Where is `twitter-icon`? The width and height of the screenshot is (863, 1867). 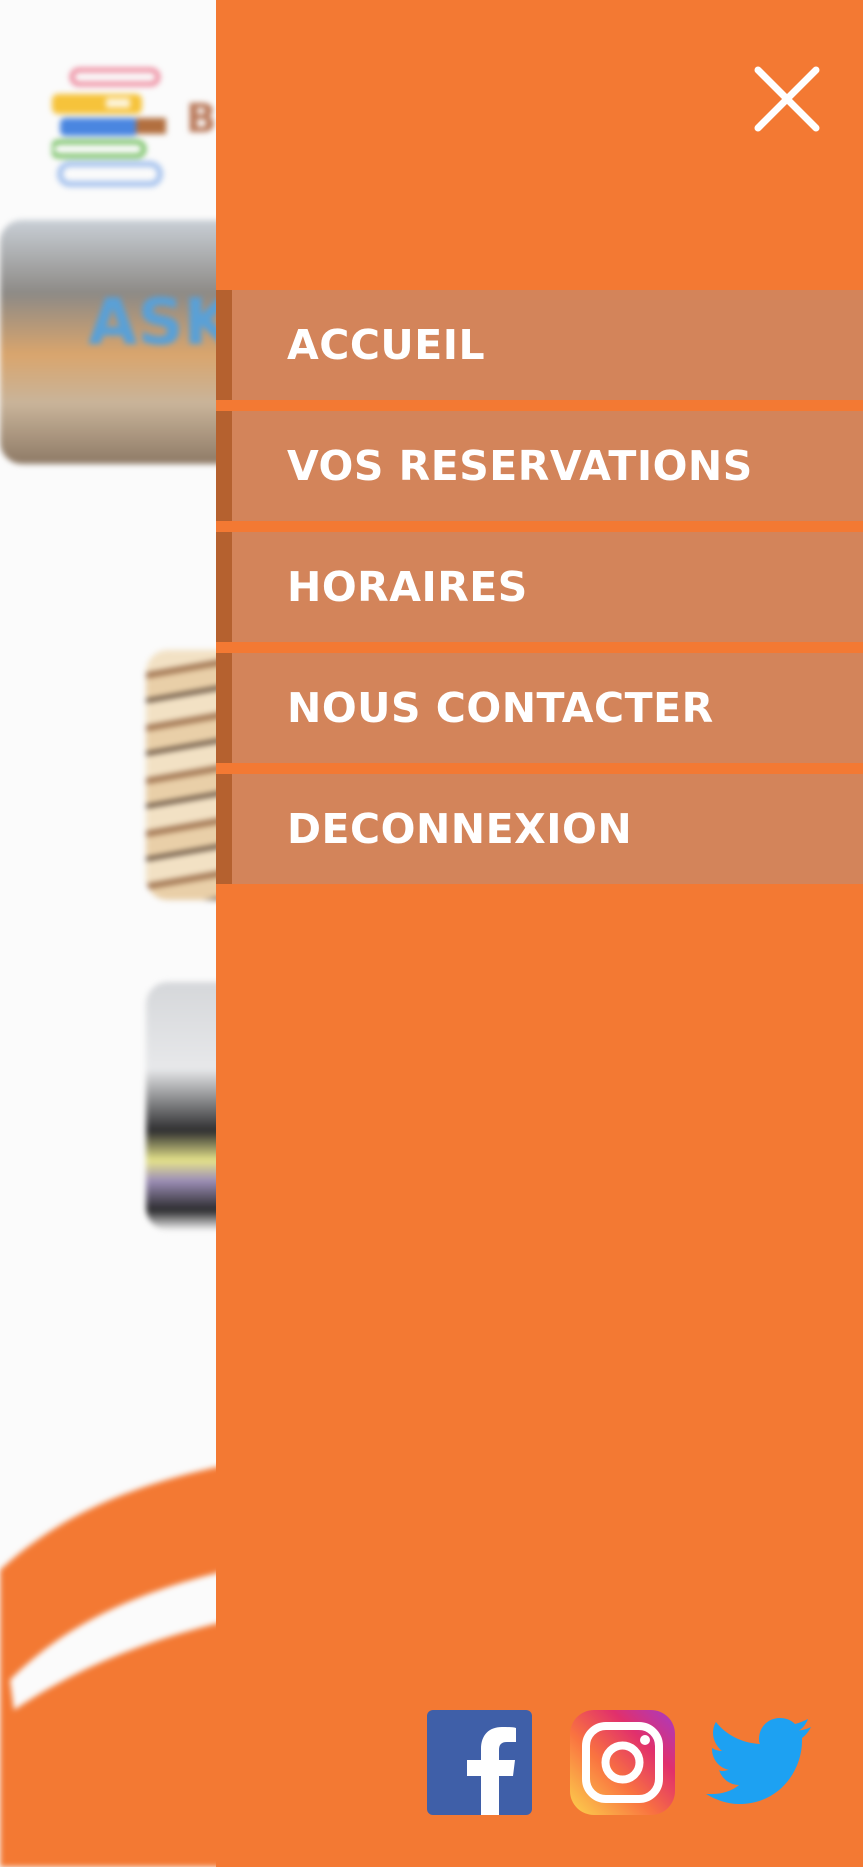 twitter-icon is located at coordinates (758, 1762).